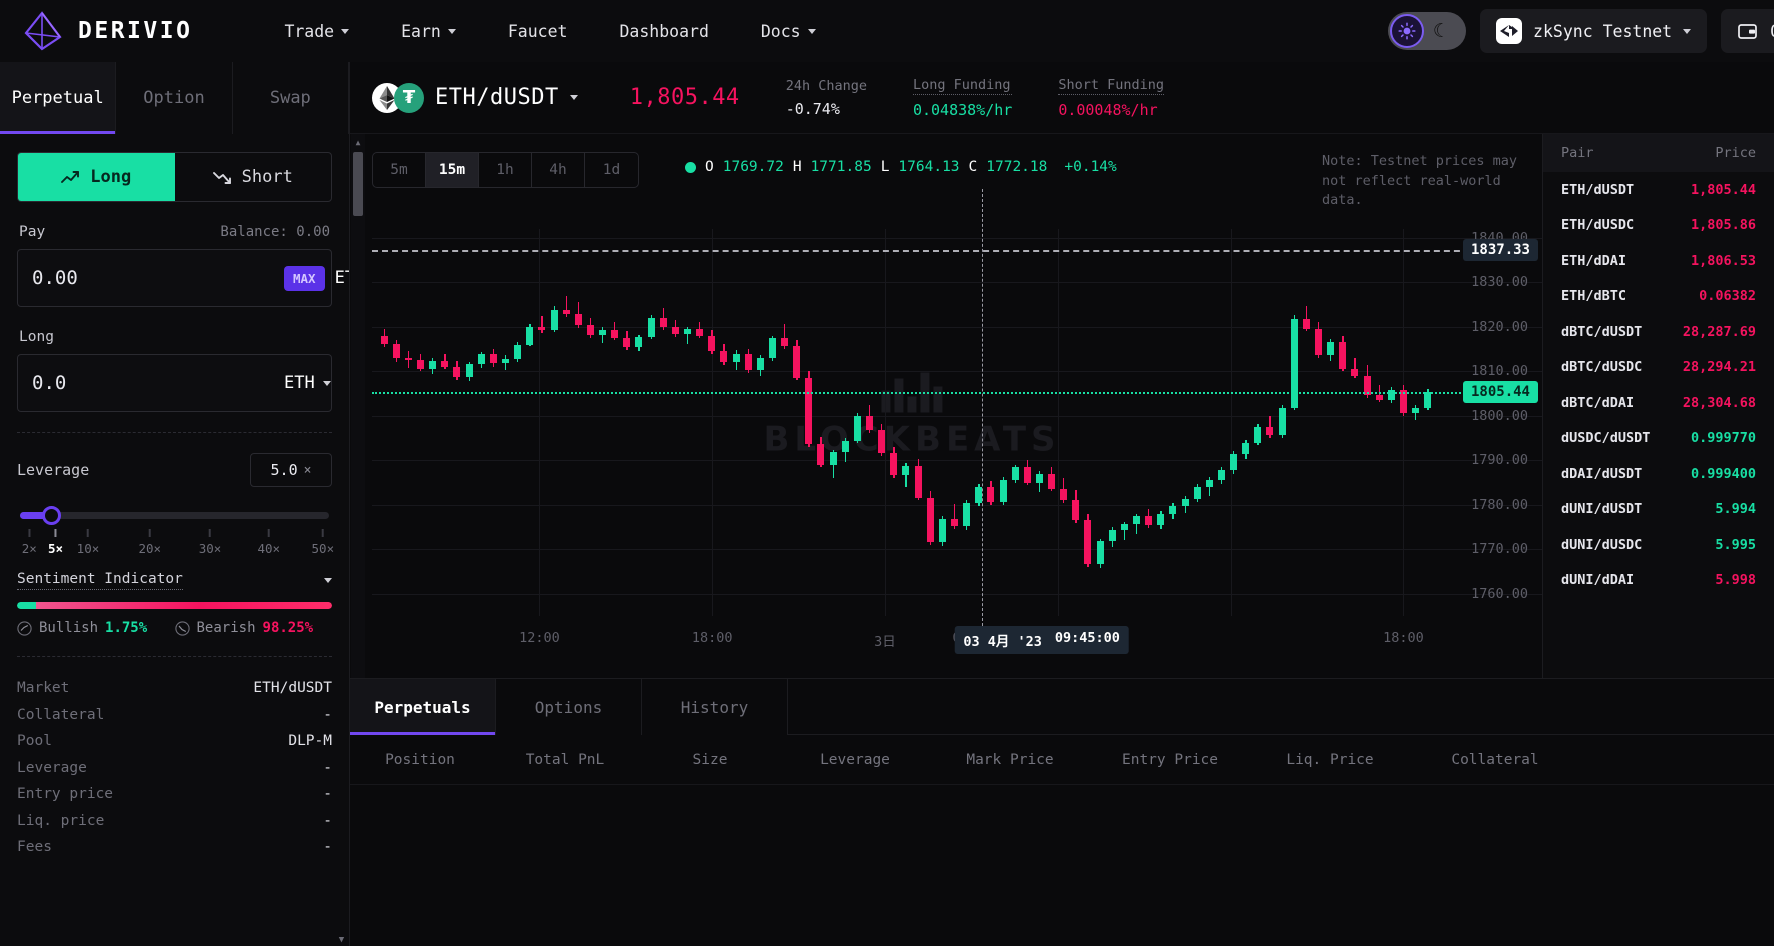  What do you see at coordinates (1602, 367) in the screenshot?
I see `pair-name: dBTC/dUSDC` at bounding box center [1602, 367].